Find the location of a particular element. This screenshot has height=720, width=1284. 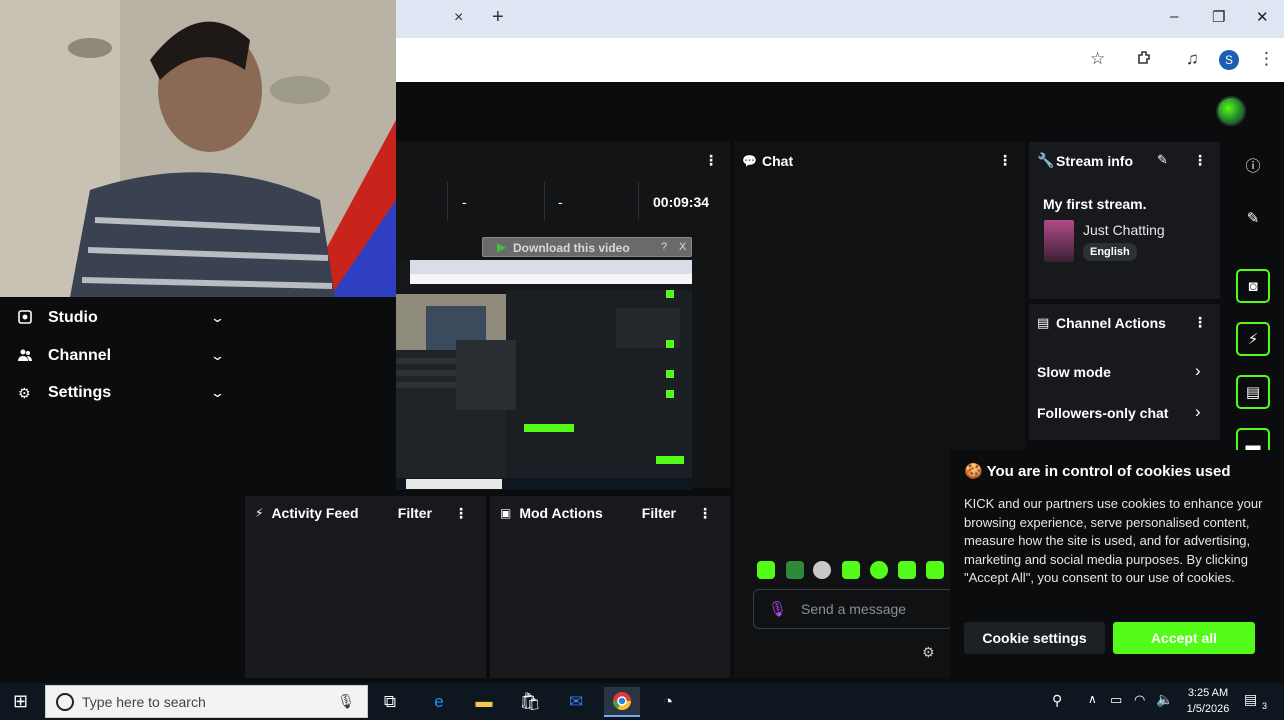

stream-preview is located at coordinates (544, 375).